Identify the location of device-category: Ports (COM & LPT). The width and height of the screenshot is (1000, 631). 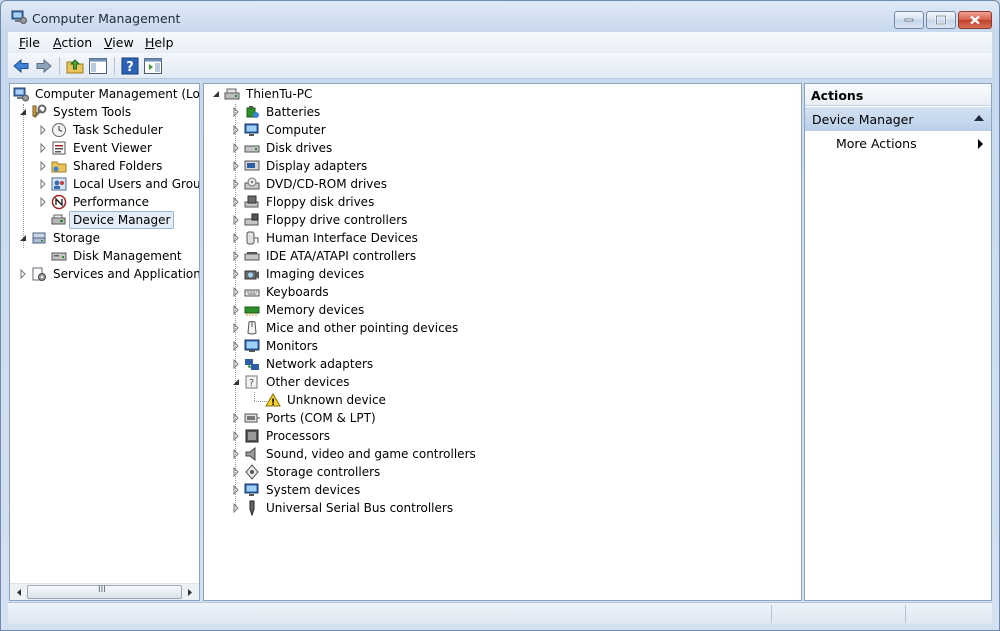
(404, 418).